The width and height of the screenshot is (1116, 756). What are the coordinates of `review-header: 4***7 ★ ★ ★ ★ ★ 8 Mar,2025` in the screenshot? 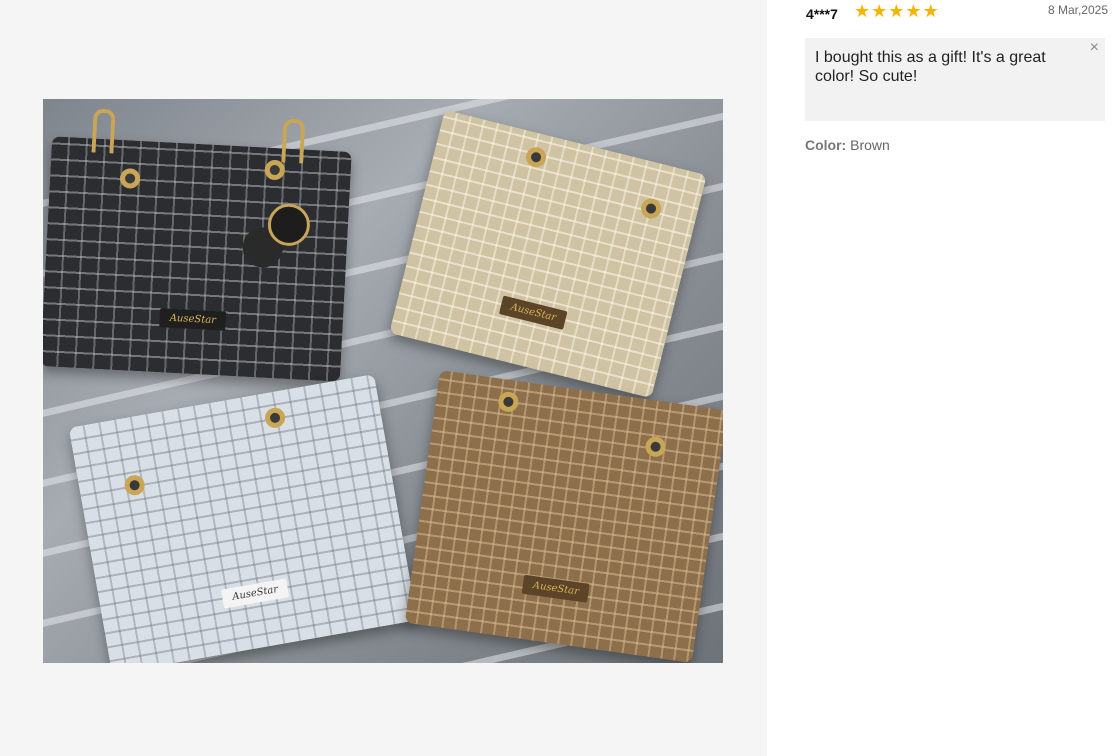 It's located at (957, 12).